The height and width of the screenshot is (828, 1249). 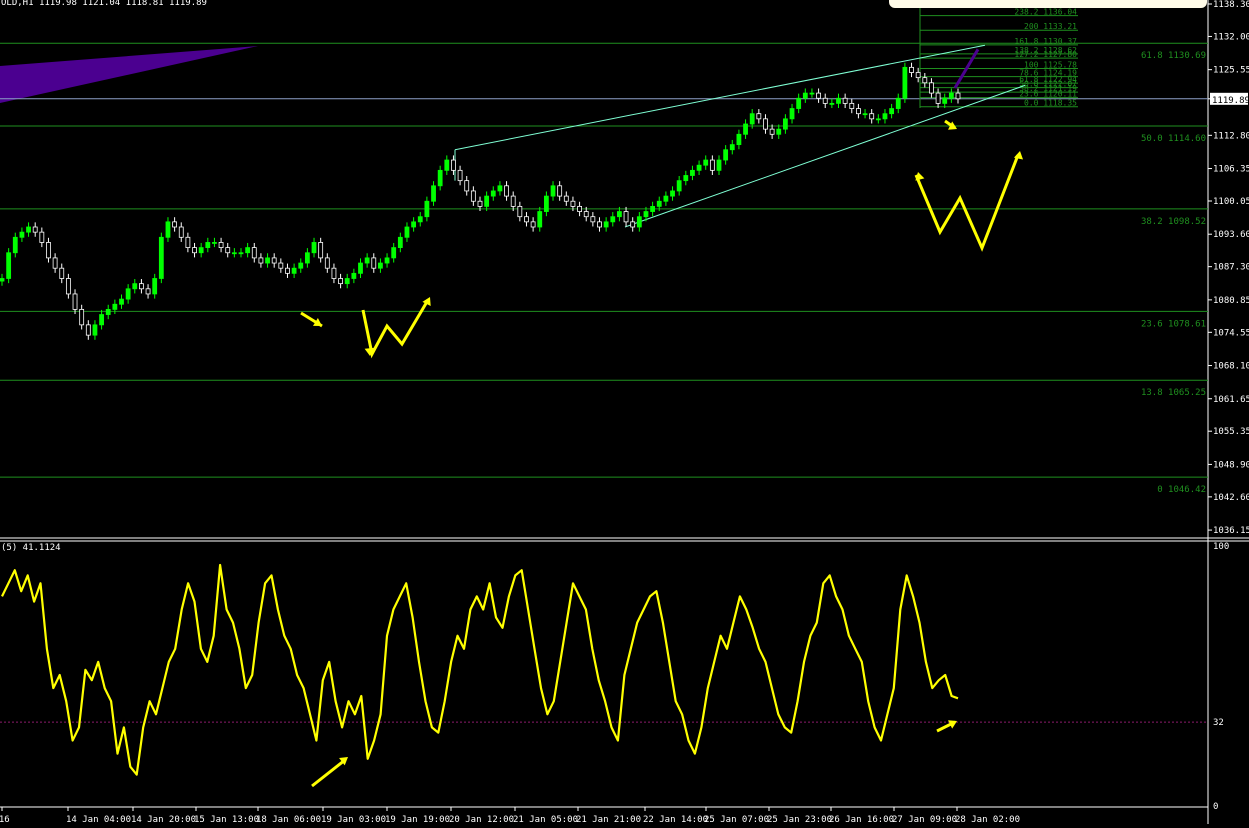 What do you see at coordinates (1173, 139) in the screenshot?
I see `fib-label-50.0: 50.0 1114.60` at bounding box center [1173, 139].